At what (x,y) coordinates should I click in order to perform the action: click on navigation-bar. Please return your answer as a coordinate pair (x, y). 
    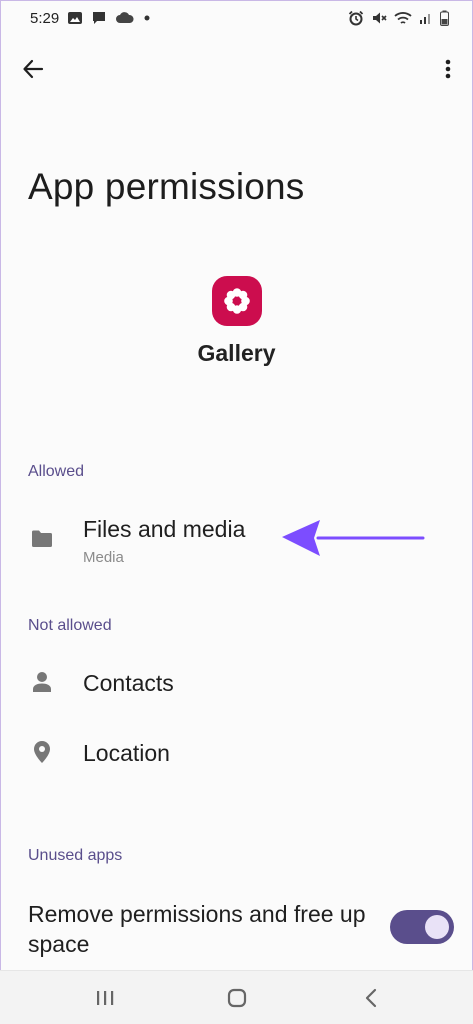
    Looking at the image, I should click on (236, 997).